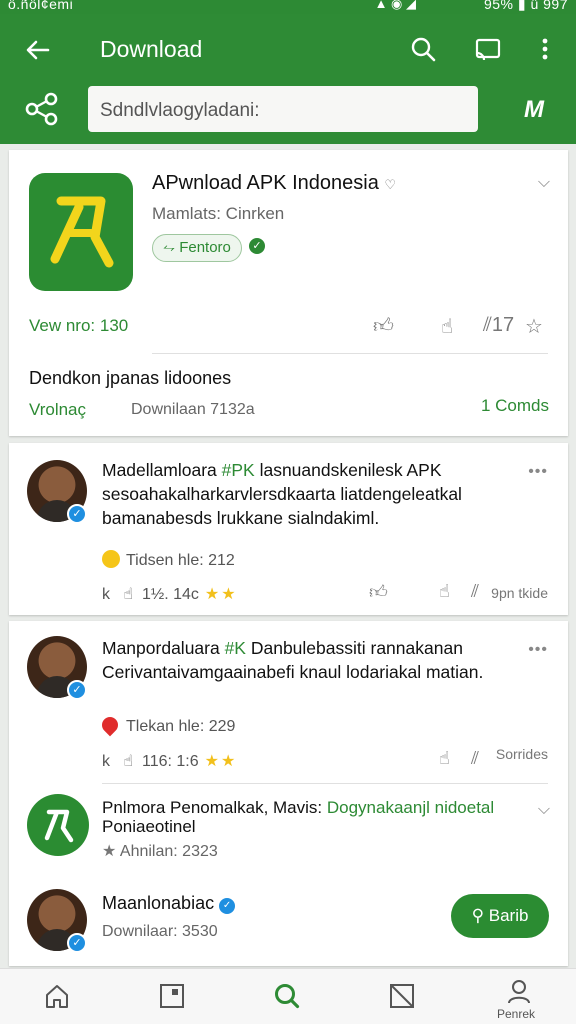 This screenshot has width=576, height=1024. What do you see at coordinates (111, 559) in the screenshot?
I see `emoji-icon` at bounding box center [111, 559].